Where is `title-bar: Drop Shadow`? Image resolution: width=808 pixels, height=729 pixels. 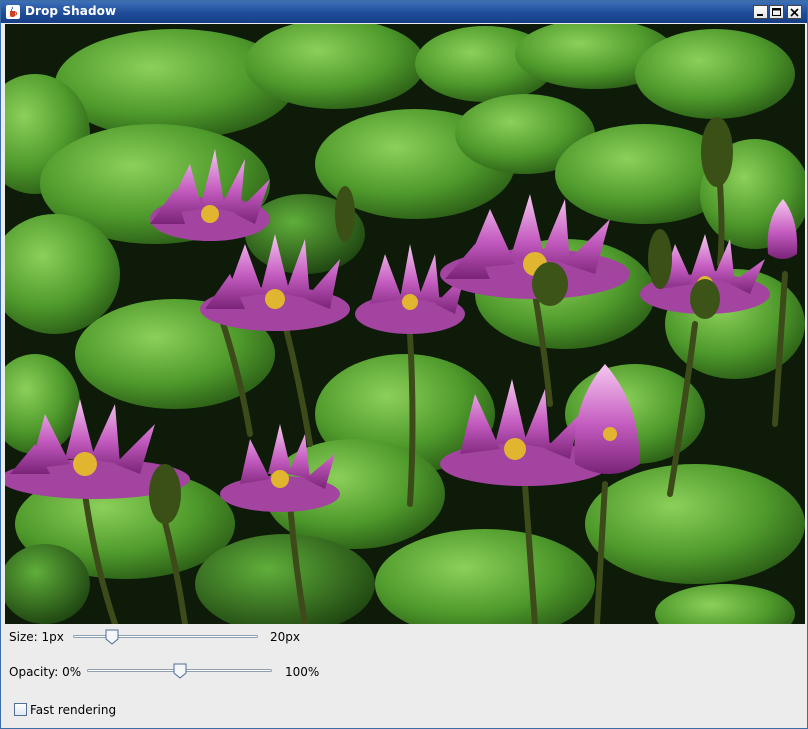 title-bar: Drop Shadow is located at coordinates (404, 12).